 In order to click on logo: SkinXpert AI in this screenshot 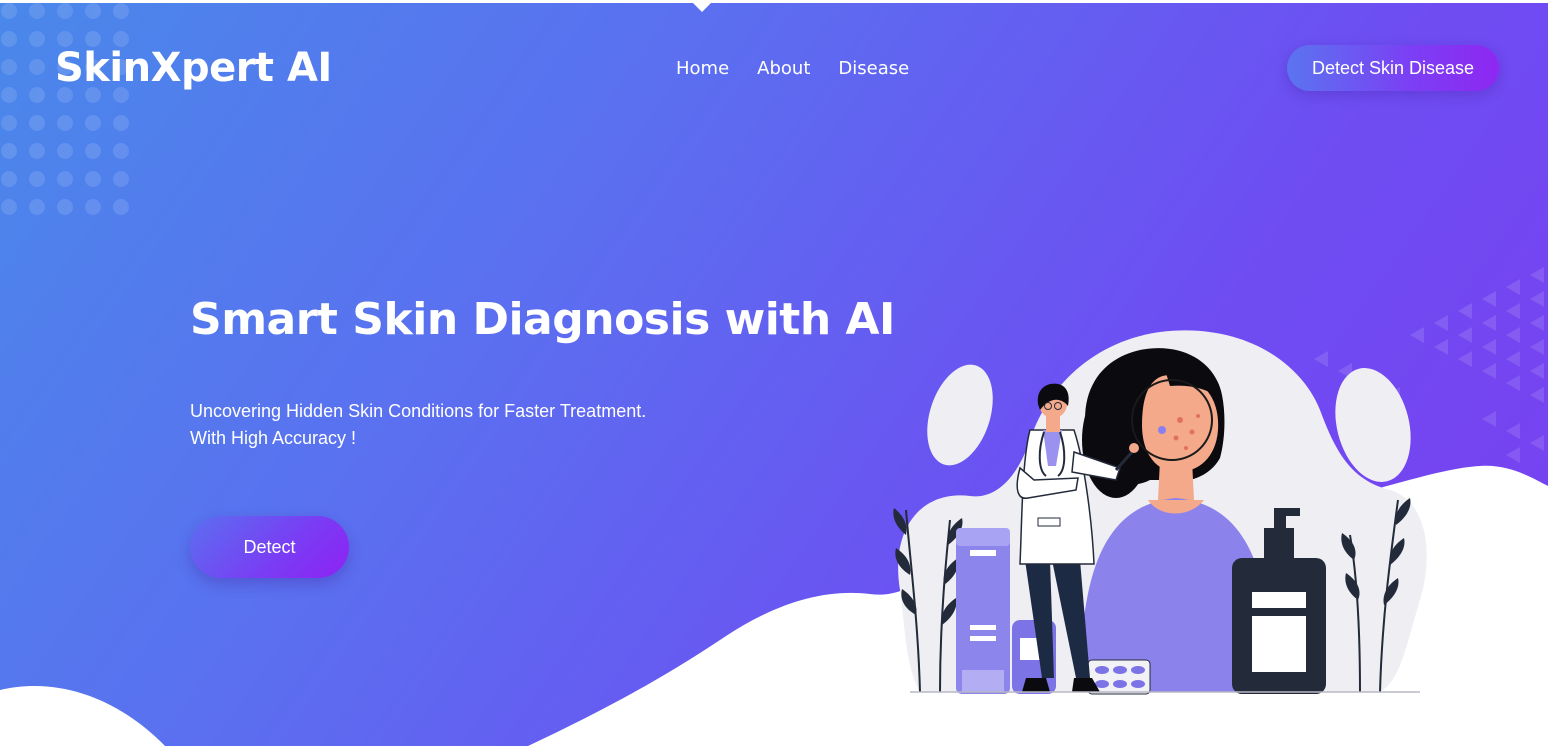, I will do `click(193, 68)`.